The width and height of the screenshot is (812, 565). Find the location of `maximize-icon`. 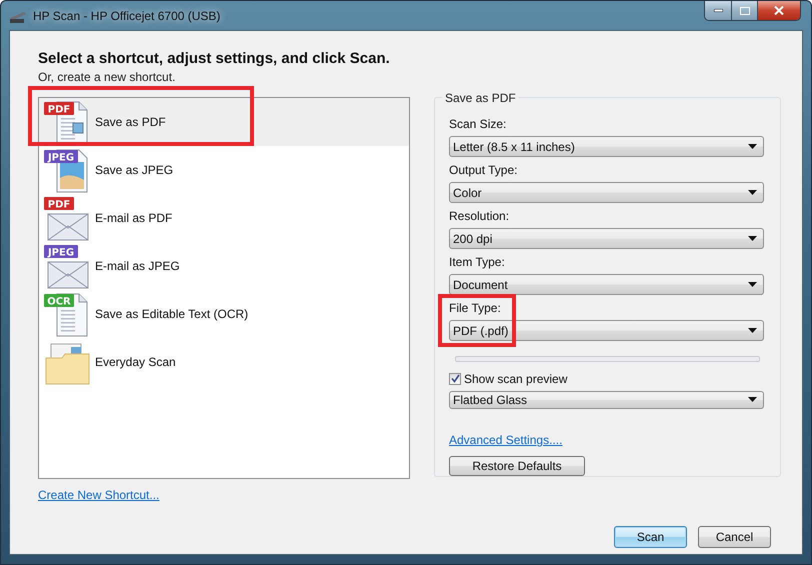

maximize-icon is located at coordinates (745, 10).